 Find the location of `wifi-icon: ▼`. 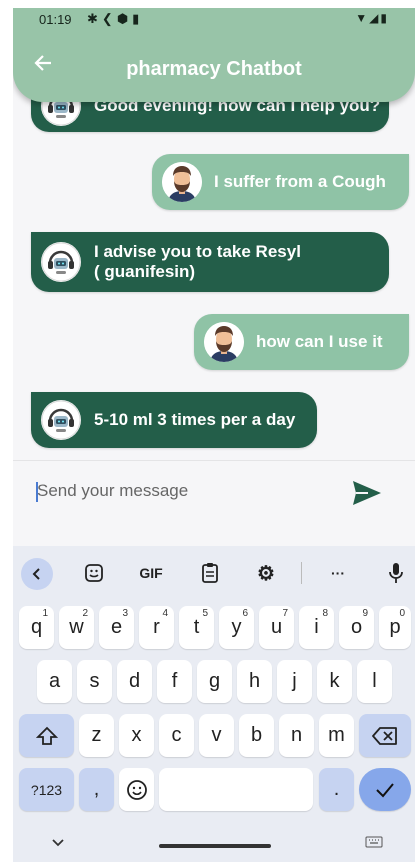

wifi-icon: ▼ is located at coordinates (362, 18).